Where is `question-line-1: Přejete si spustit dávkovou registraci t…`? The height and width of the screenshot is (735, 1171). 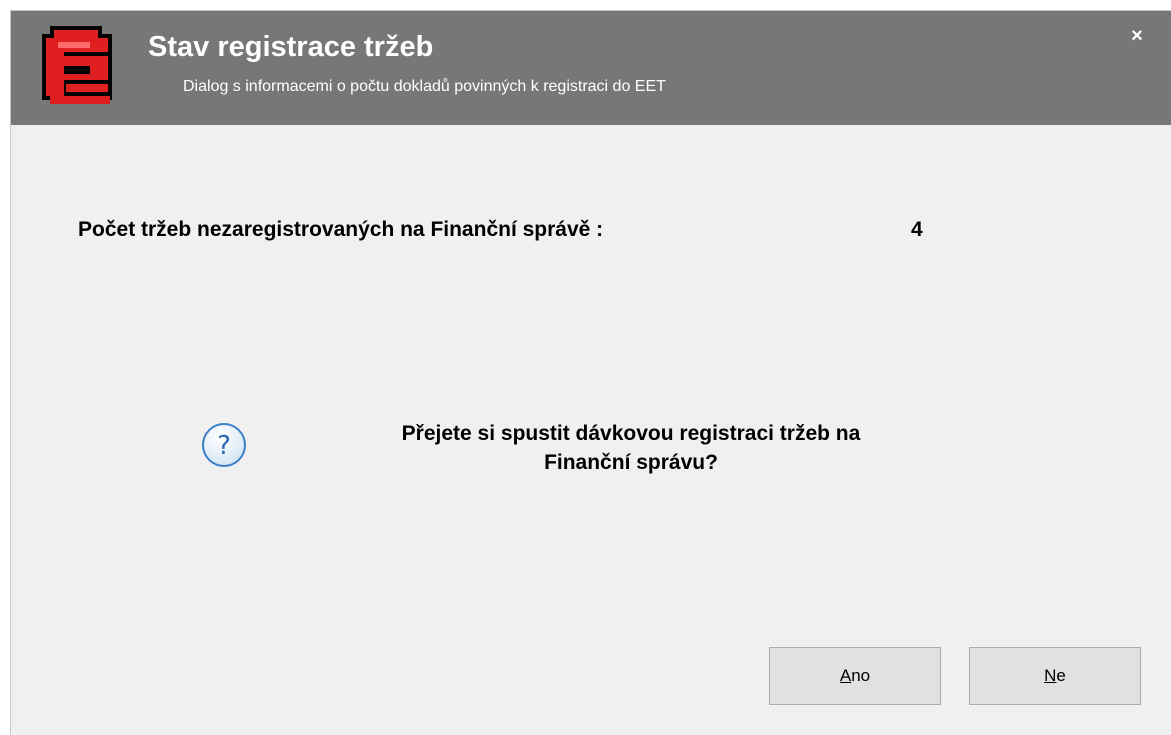
question-line-1: Přejete si spustit dávkovou registraci t… is located at coordinates (631, 433).